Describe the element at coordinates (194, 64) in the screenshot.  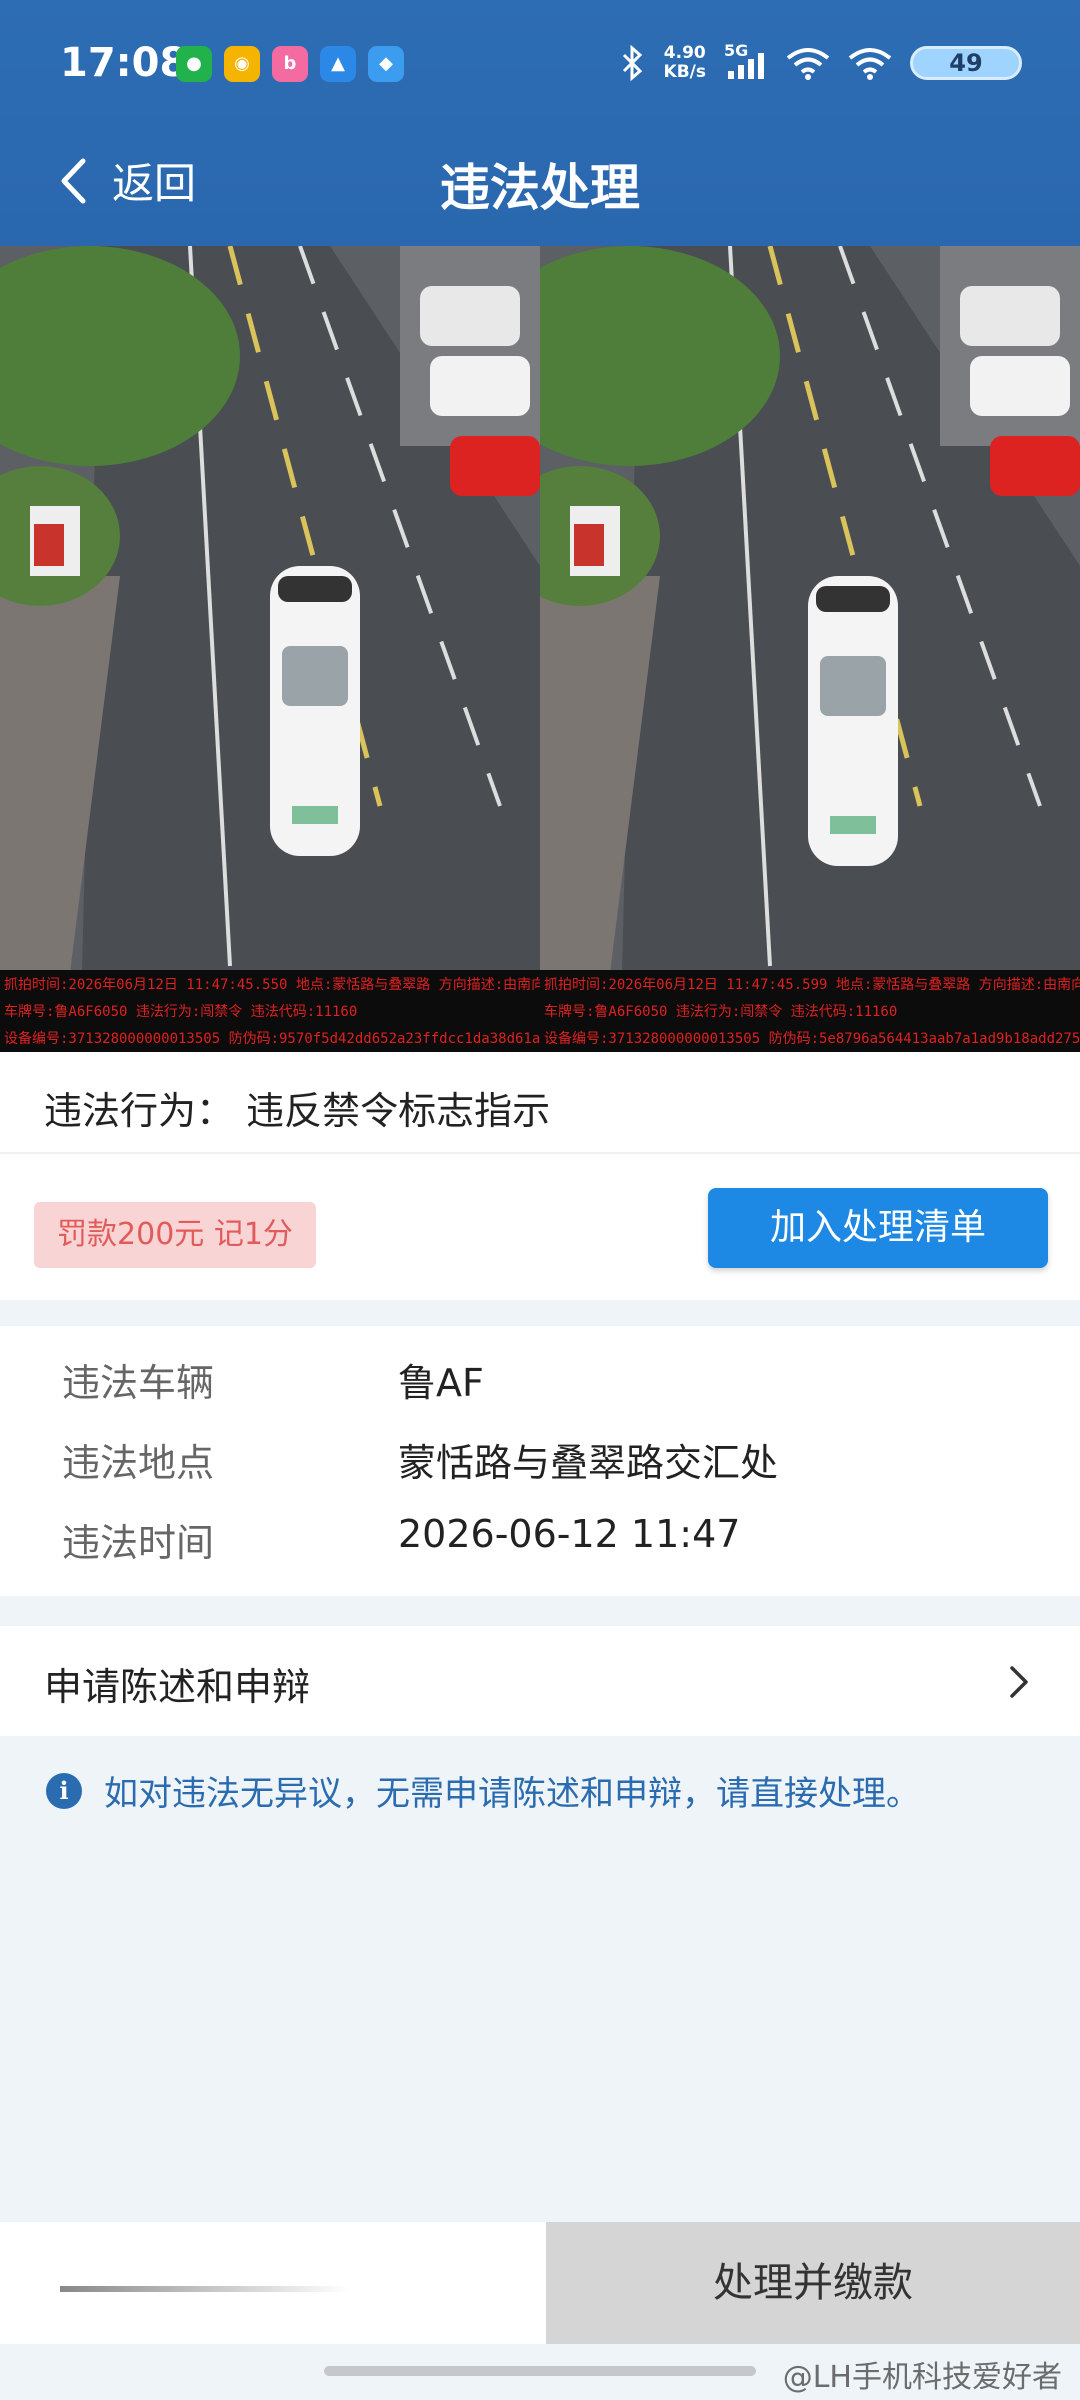
I see `wechat-icon: ●` at that location.